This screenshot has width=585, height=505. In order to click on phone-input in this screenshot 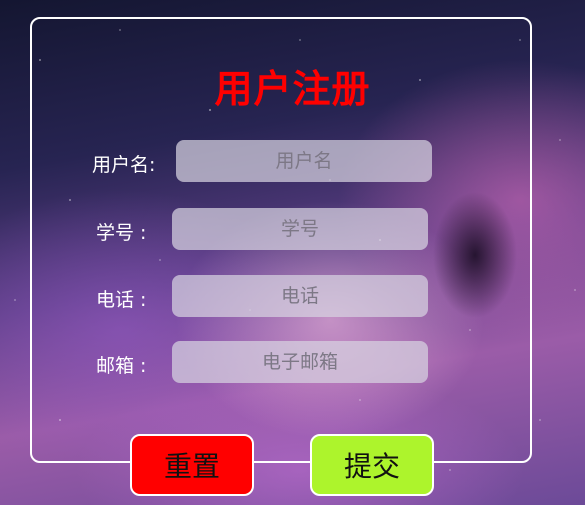, I will do `click(300, 296)`.